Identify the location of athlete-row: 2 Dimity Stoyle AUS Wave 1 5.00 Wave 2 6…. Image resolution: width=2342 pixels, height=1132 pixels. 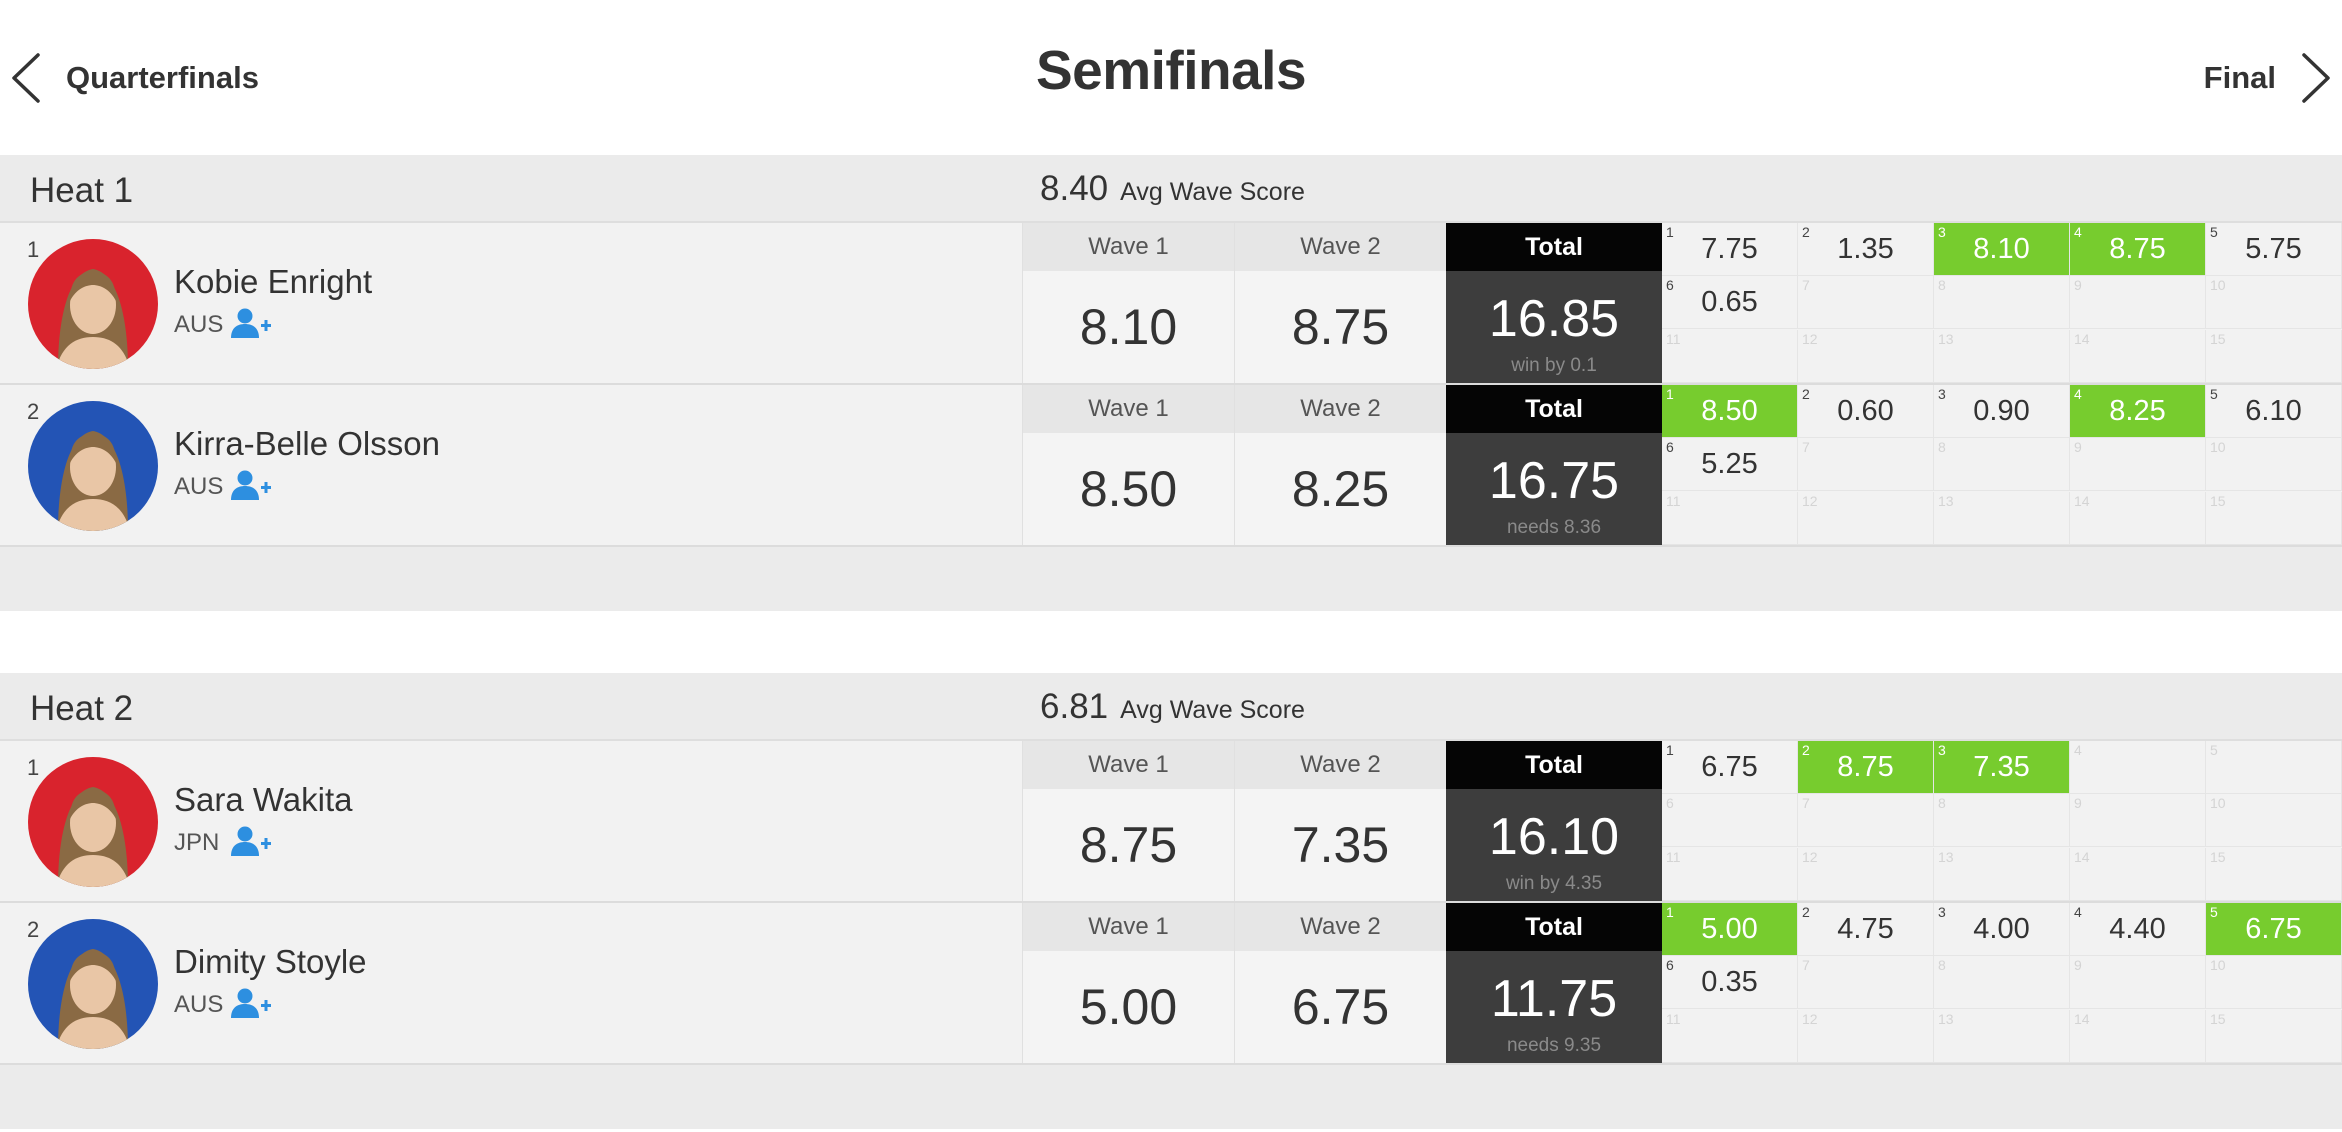
(1171, 984).